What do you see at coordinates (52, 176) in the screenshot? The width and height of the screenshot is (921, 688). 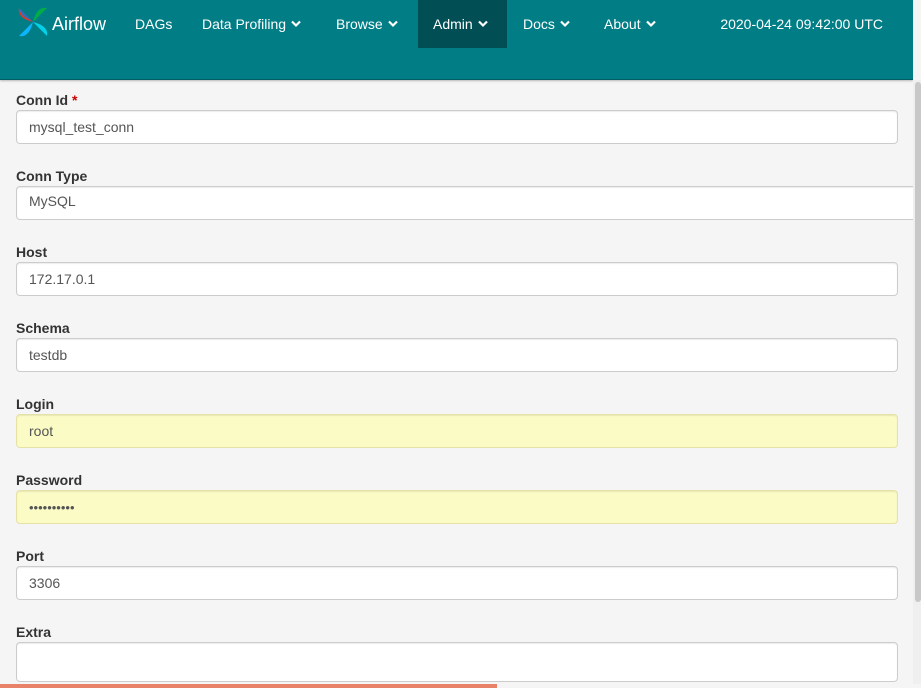 I see `conn-type-label: Conn Type` at bounding box center [52, 176].